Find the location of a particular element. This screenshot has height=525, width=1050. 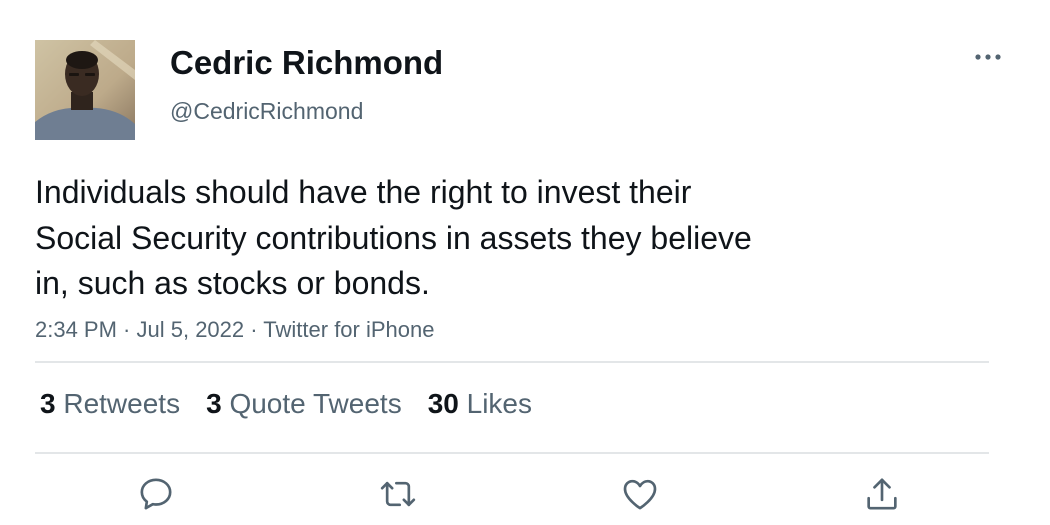

author-handle: @CedricRichmond is located at coordinates (266, 111).